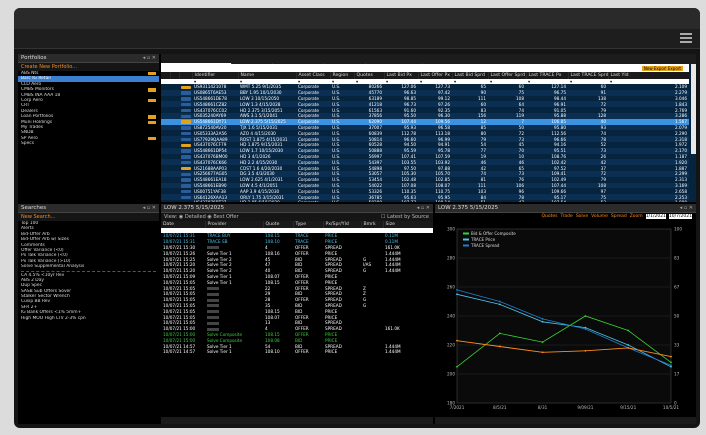  Describe the element at coordinates (234, 224) in the screenshot. I see `column-header: Provider` at that location.